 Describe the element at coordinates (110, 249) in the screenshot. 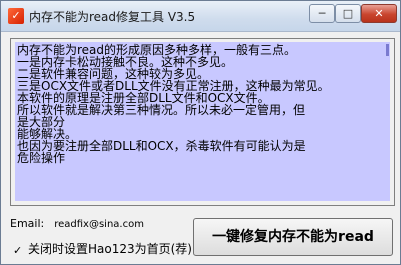

I see `homepage-checkbox-label: 关闭时设置Hao123为首页(荐)` at that location.